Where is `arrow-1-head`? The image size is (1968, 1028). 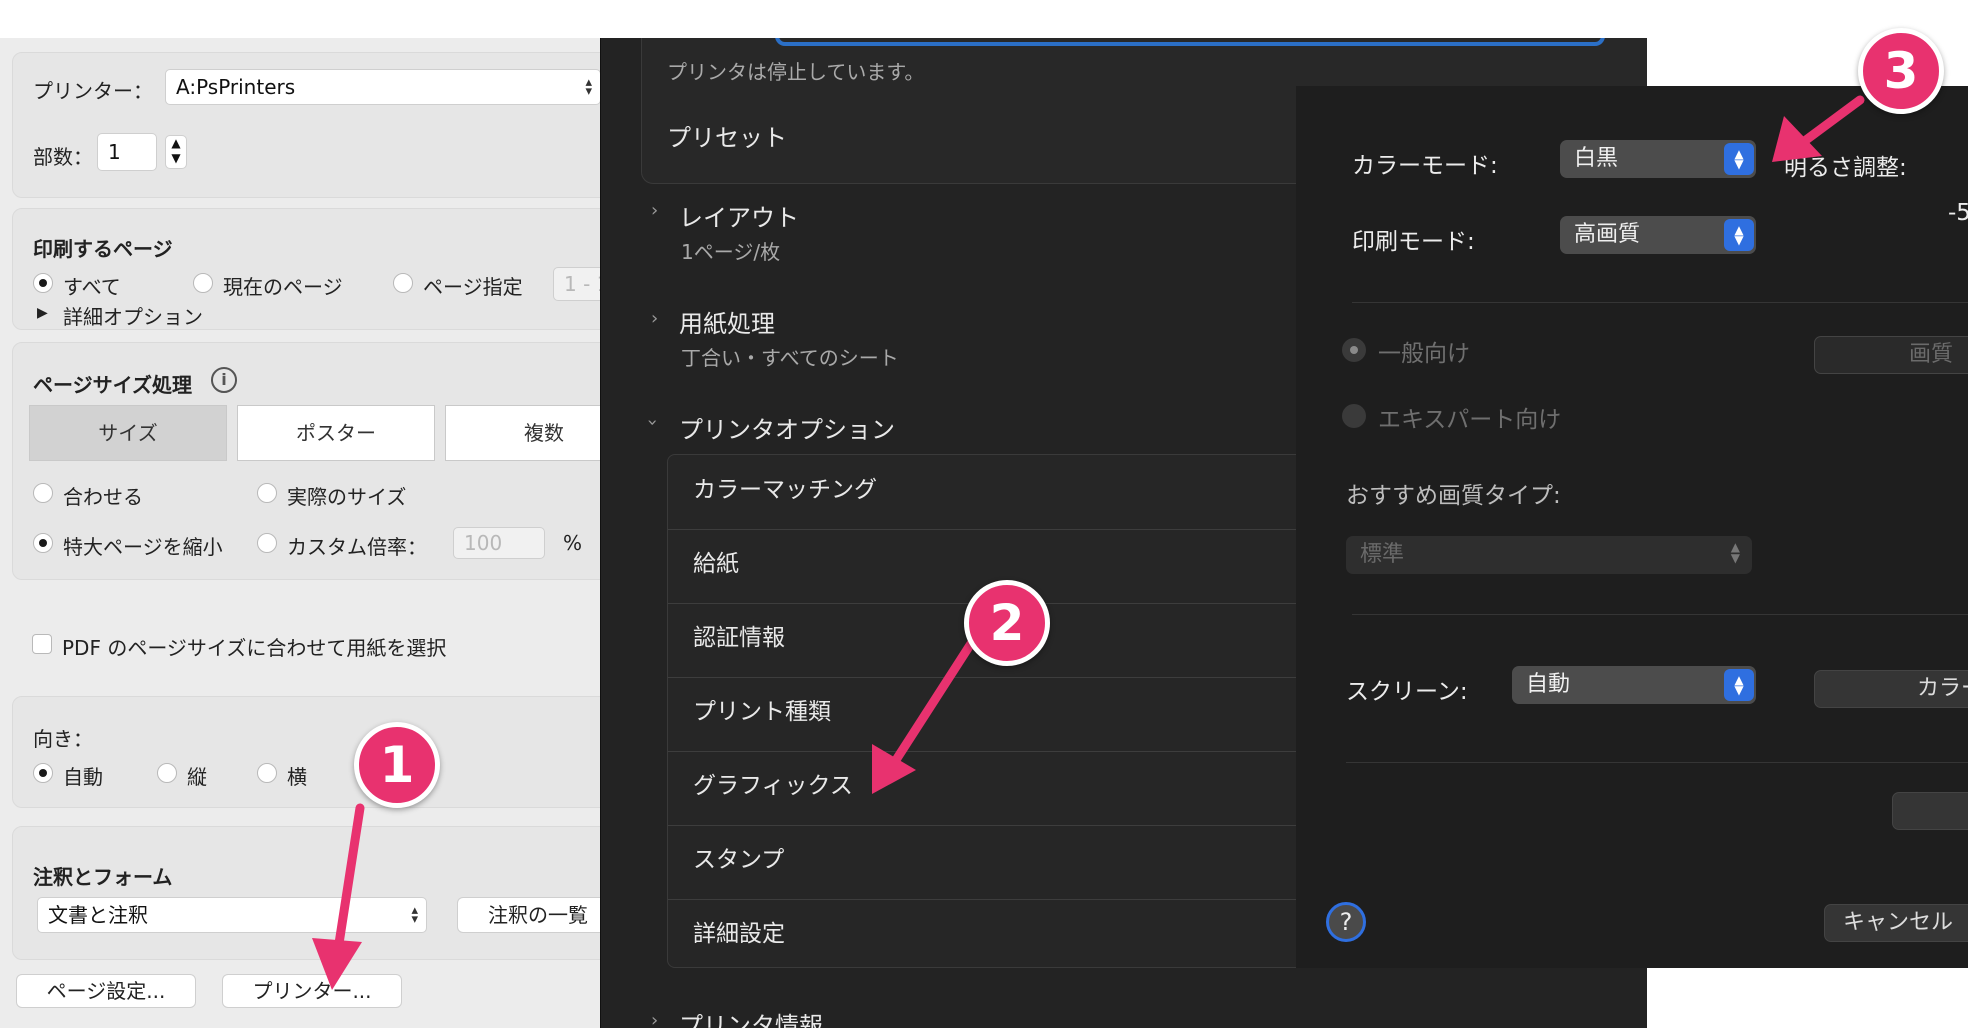
arrow-1-head is located at coordinates (337, 964).